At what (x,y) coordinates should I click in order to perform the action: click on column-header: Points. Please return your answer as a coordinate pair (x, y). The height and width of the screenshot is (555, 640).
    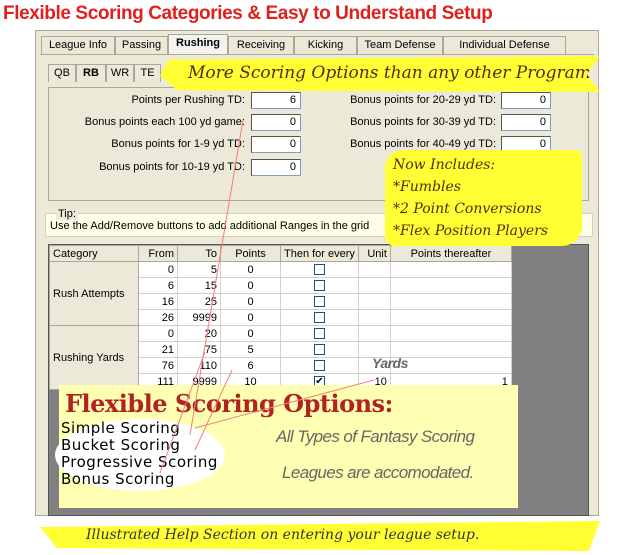
    Looking at the image, I should click on (250, 253).